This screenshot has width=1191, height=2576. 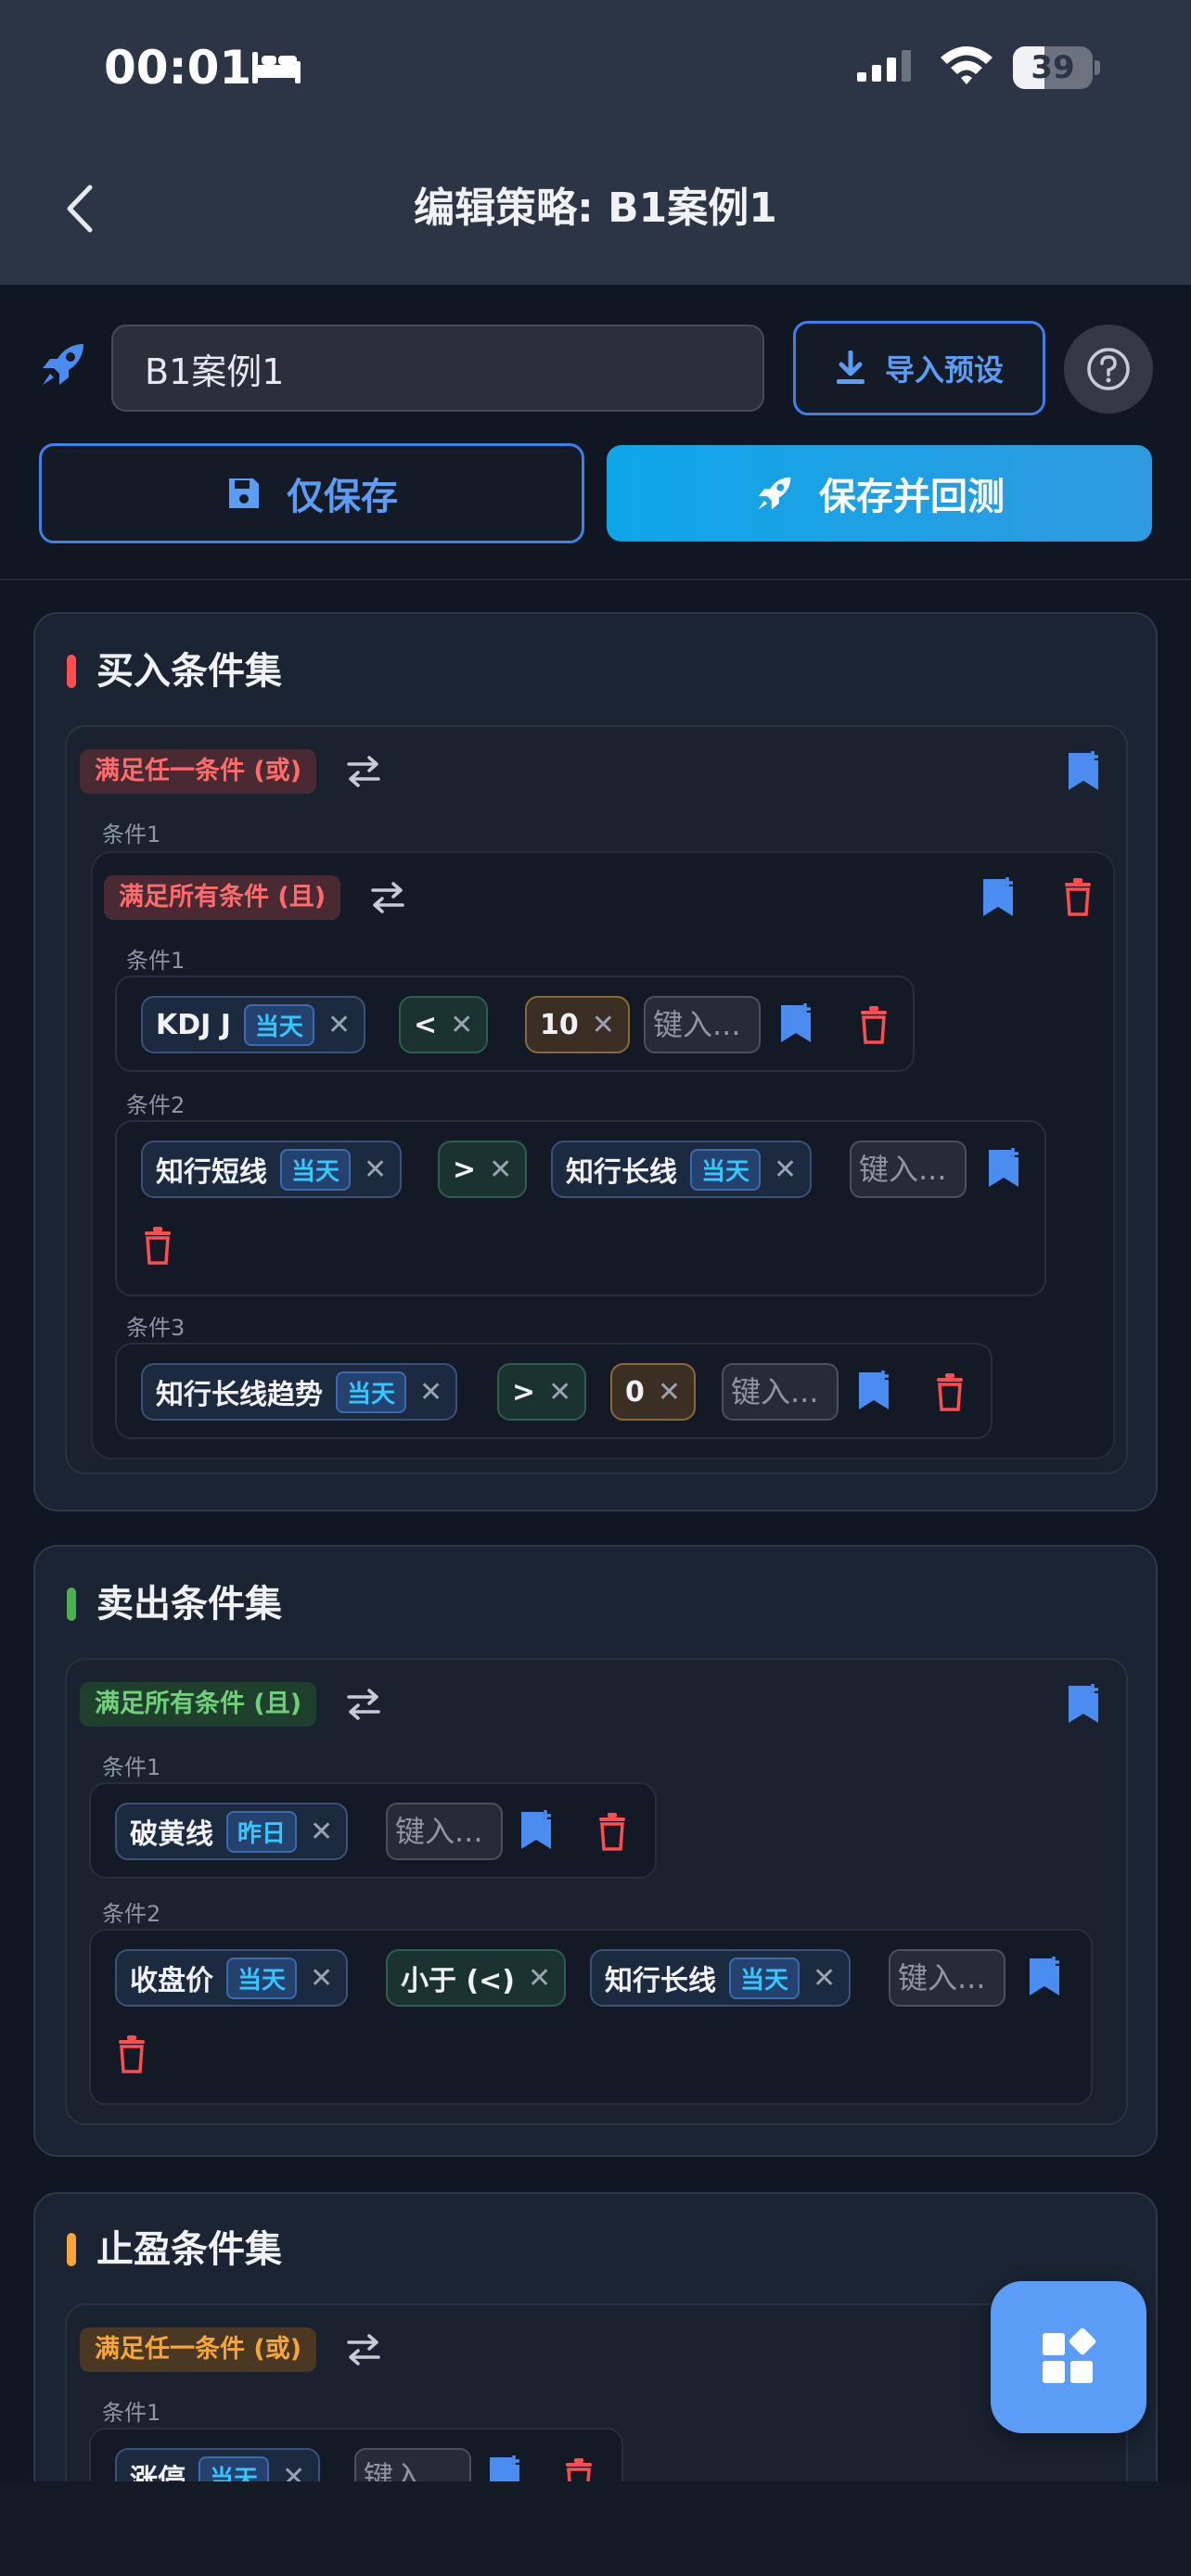 What do you see at coordinates (189, 2249) in the screenshot?
I see `take-profit-section-title: 止盈条件集` at bounding box center [189, 2249].